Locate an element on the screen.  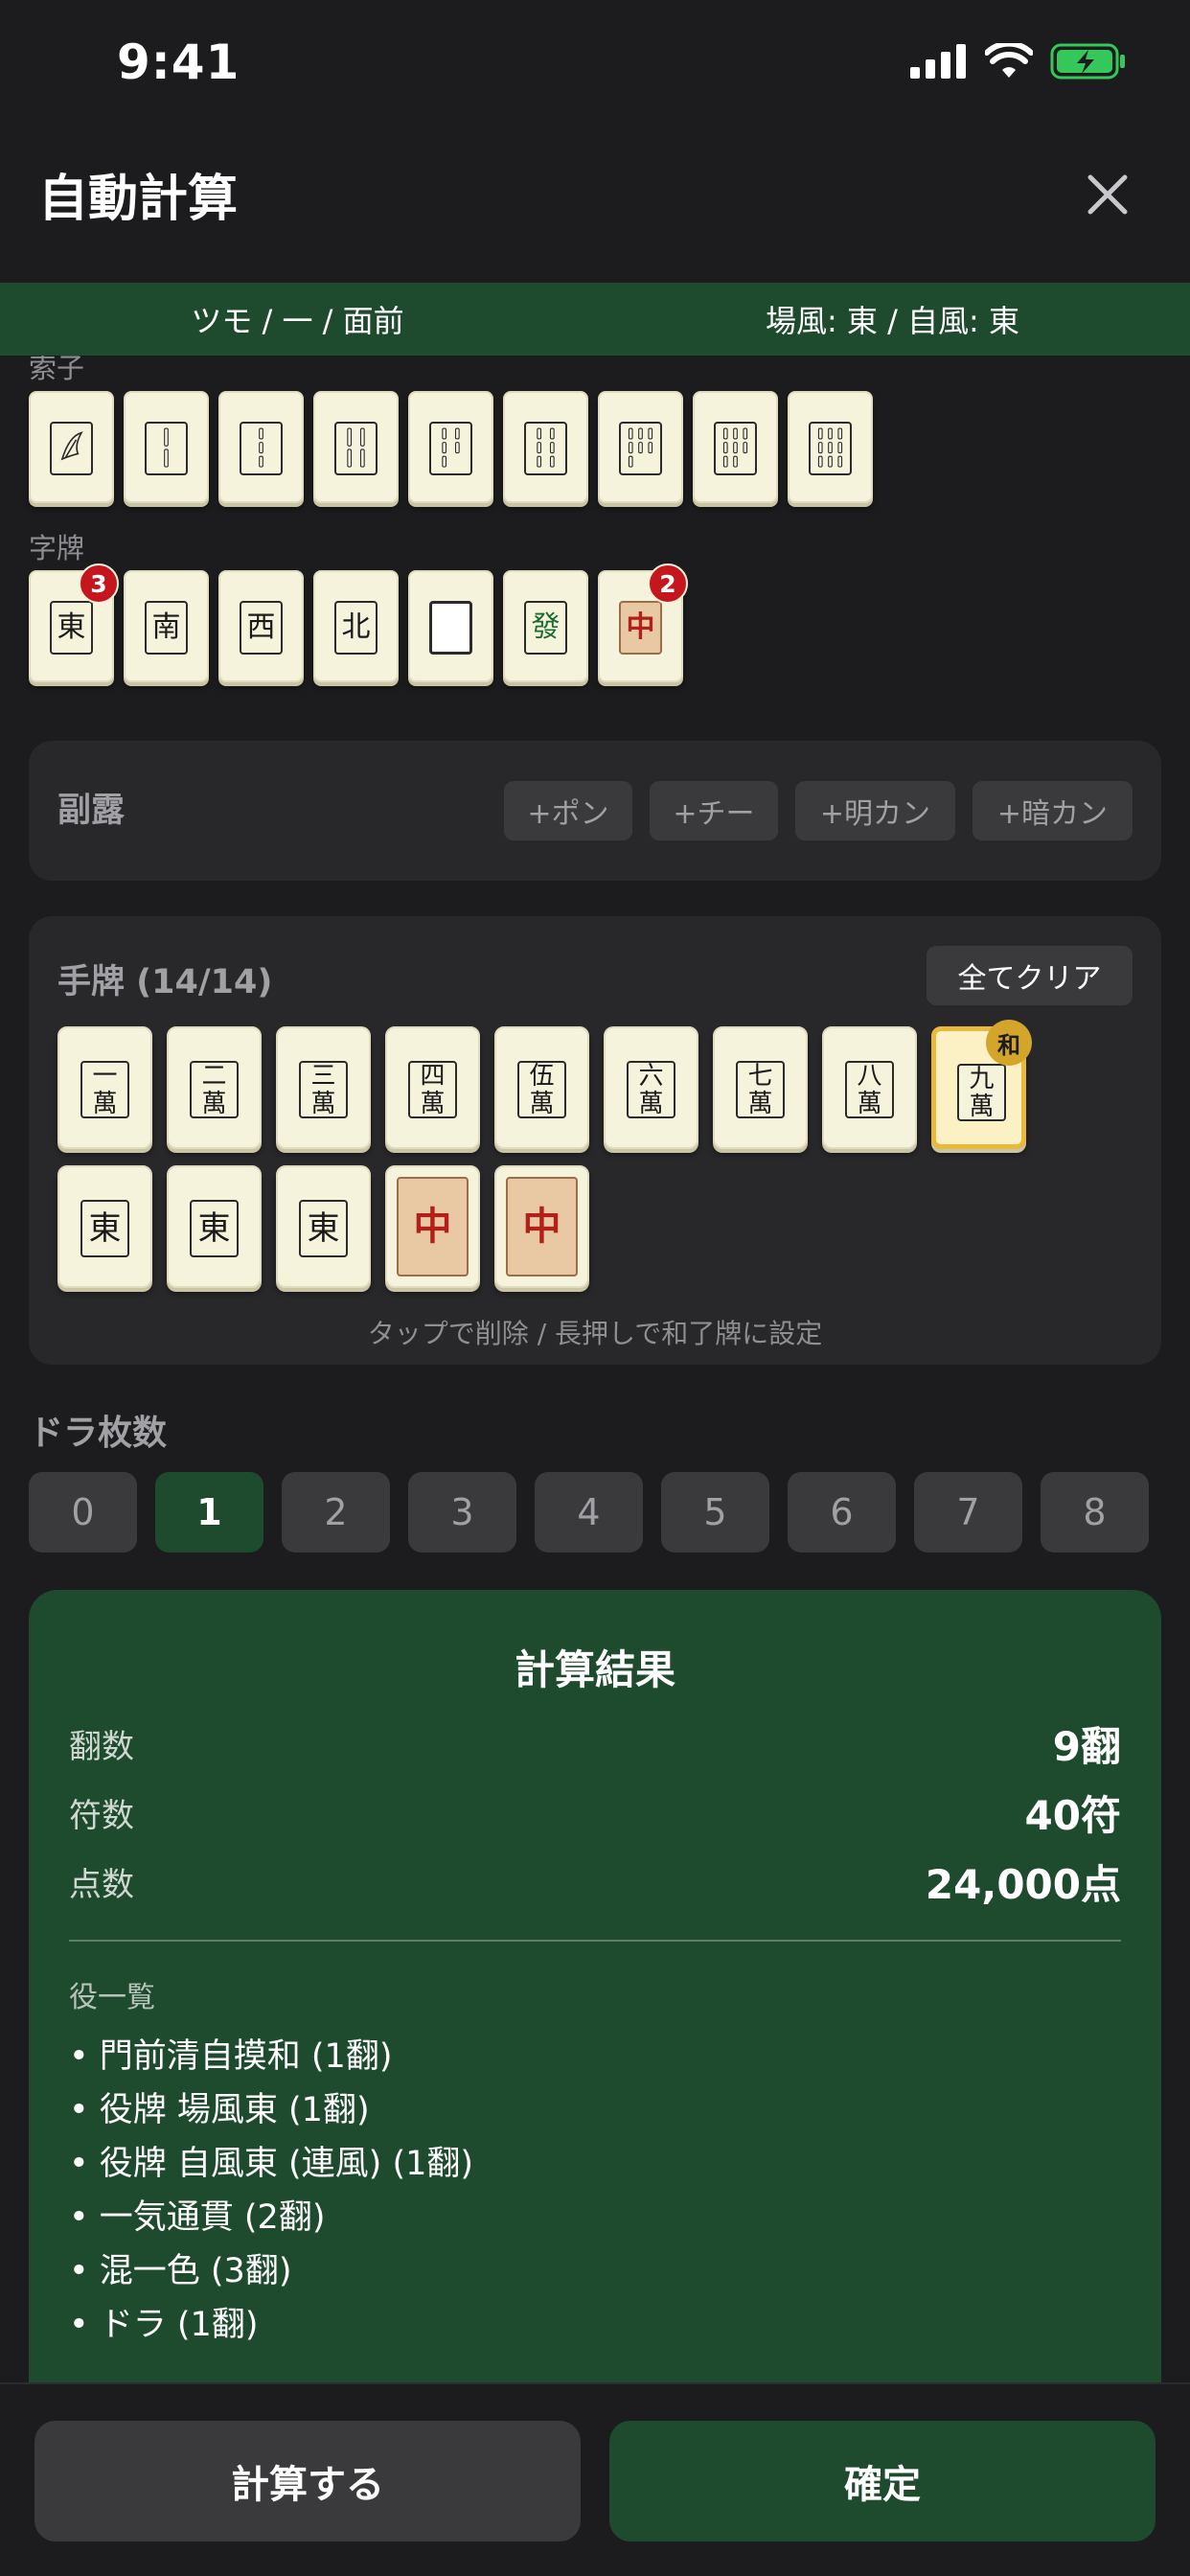
tile-face: 南 is located at coordinates (167, 628).